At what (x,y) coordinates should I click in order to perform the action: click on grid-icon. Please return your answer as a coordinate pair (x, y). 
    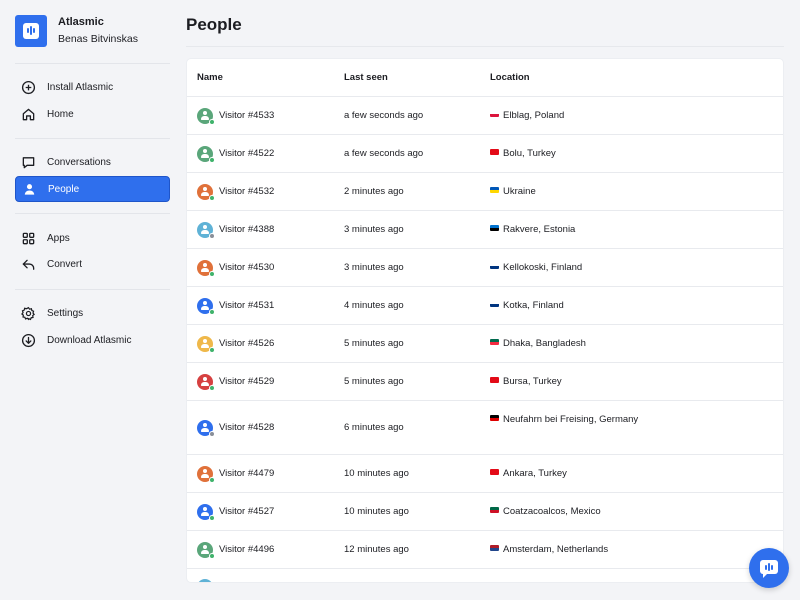
    Looking at the image, I should click on (28, 238).